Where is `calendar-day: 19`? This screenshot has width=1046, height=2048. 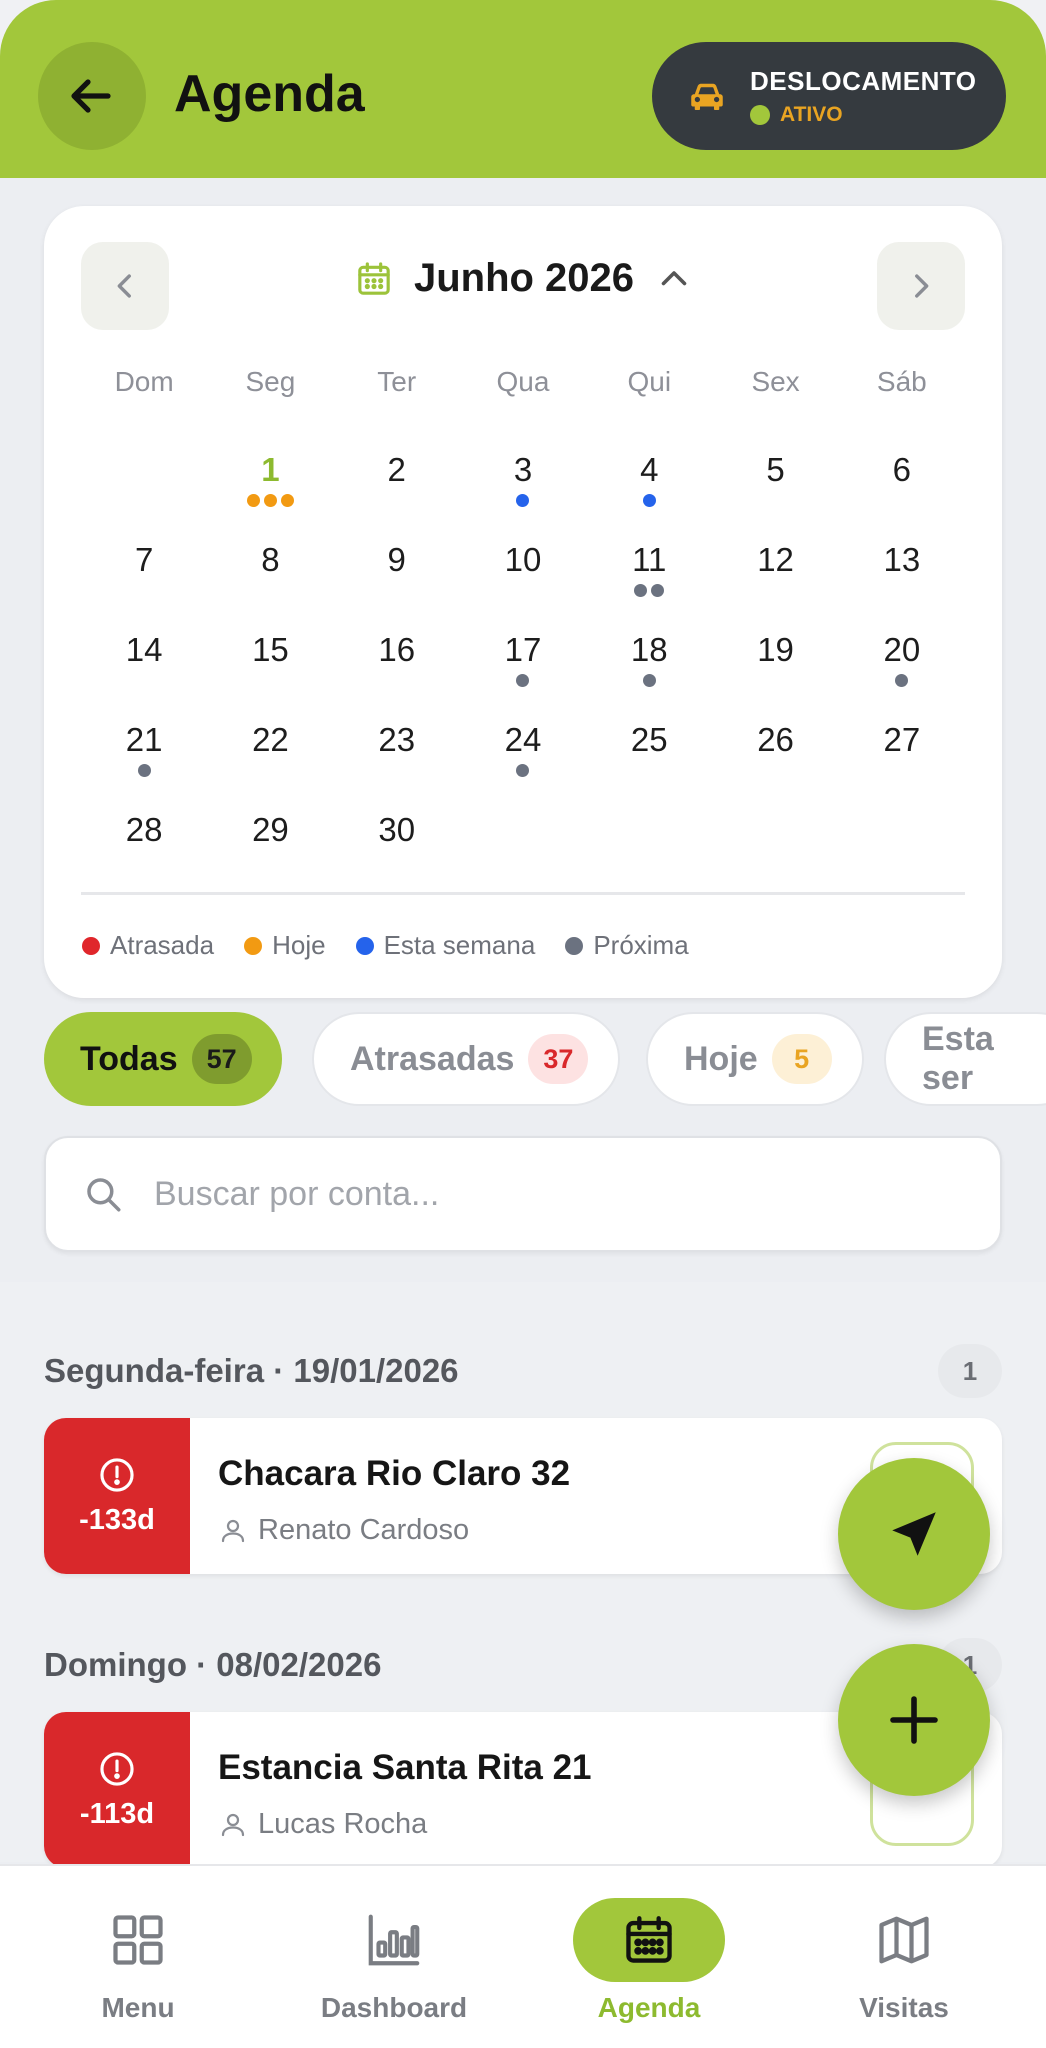 calendar-day: 19 is located at coordinates (775, 671).